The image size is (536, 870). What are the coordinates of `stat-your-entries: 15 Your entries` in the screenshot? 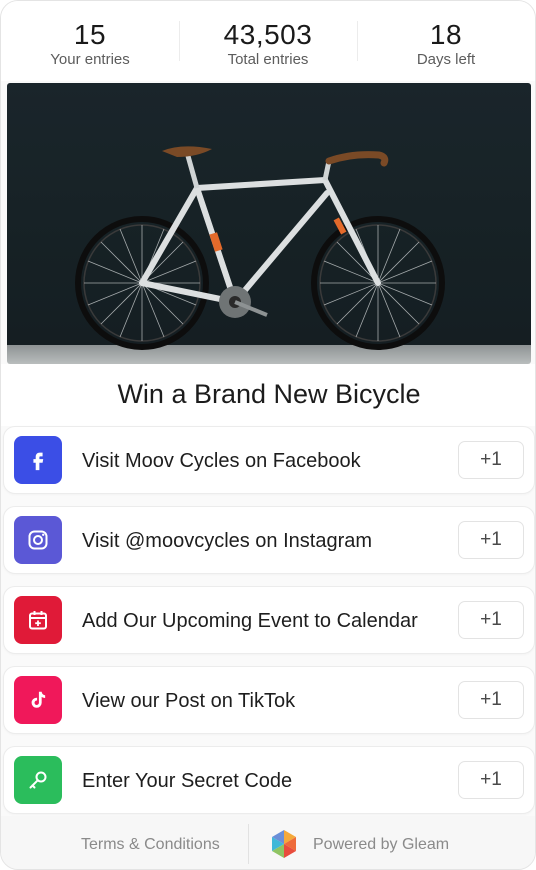 It's located at (90, 41).